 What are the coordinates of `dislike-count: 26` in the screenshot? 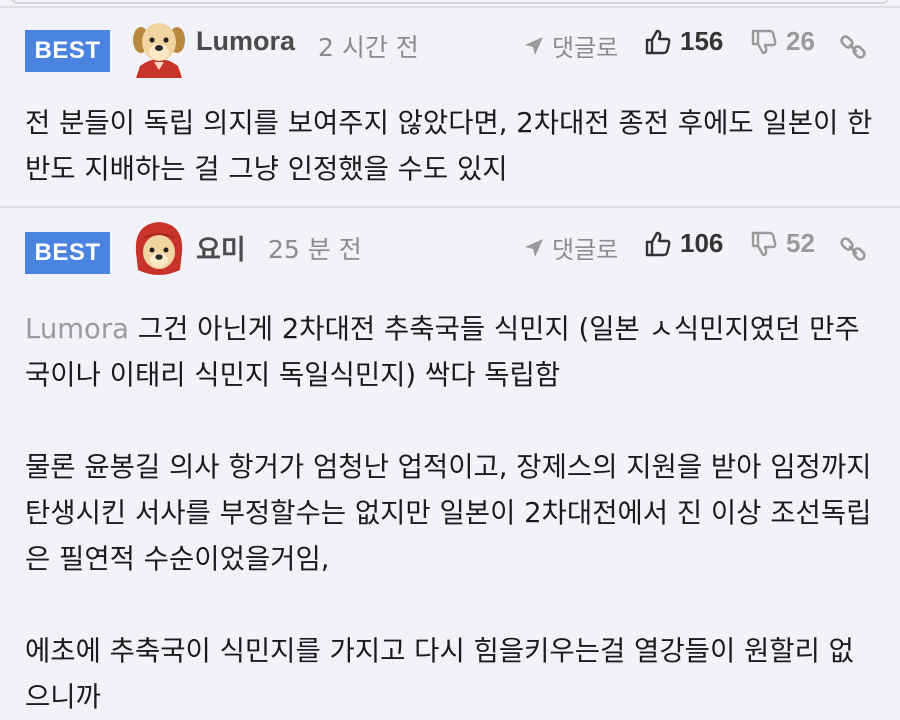 It's located at (800, 41).